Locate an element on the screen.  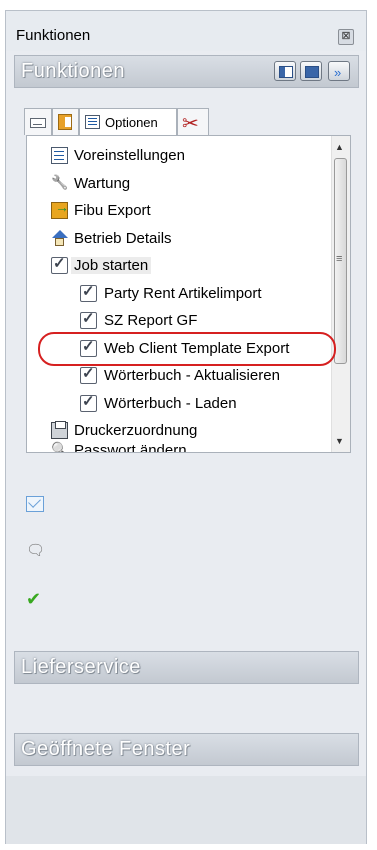
tree-item-wartung: Wartung is located at coordinates (177, 184).